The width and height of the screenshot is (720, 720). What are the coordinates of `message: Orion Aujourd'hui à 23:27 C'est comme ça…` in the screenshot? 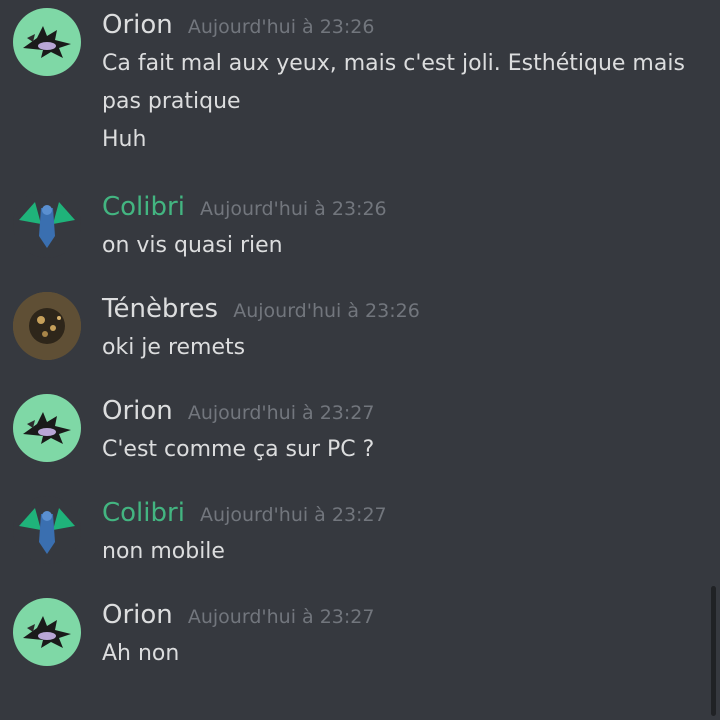 It's located at (350, 434).